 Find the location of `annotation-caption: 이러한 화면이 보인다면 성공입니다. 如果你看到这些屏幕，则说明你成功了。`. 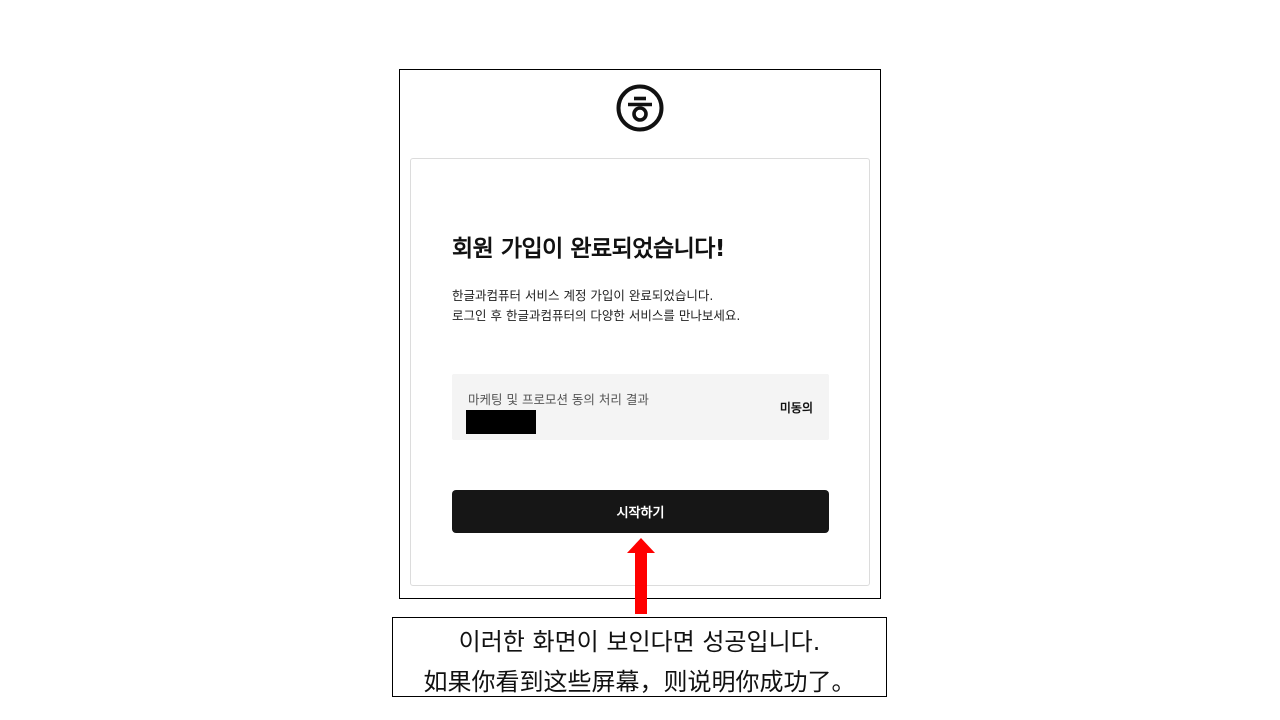

annotation-caption: 이러한 화면이 보인다면 성공입니다. 如果你看到这些屏幕，则说明你成功了。 is located at coordinates (639, 657).